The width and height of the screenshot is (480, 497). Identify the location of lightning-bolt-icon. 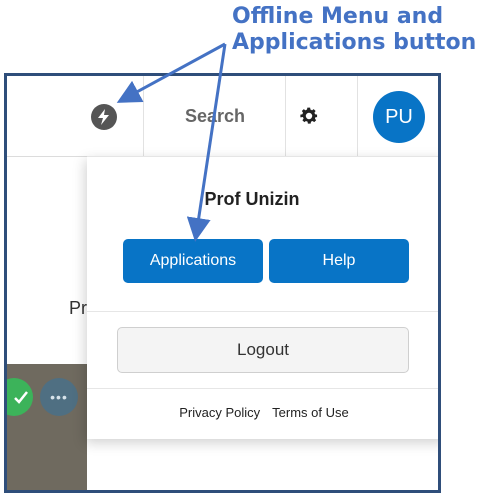
(103, 117).